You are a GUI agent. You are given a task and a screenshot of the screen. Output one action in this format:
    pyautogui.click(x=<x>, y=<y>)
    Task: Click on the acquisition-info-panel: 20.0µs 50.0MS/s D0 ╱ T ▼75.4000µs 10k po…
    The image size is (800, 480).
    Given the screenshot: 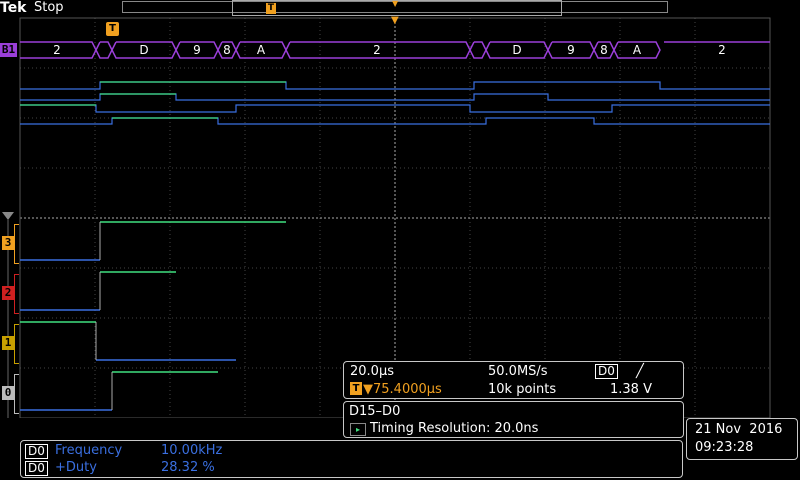 What is the action you would take?
    pyautogui.click(x=513, y=380)
    